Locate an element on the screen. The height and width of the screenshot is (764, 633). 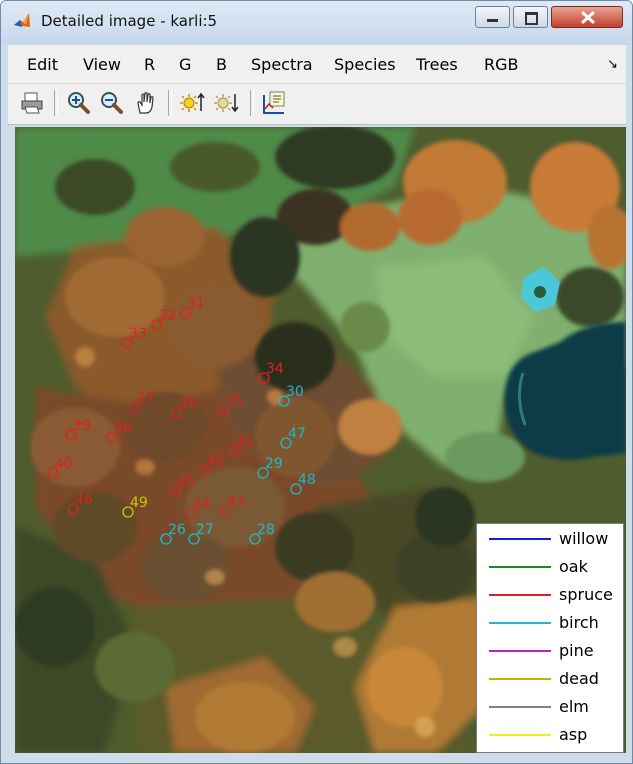
legend-entry: birch is located at coordinates (550, 623).